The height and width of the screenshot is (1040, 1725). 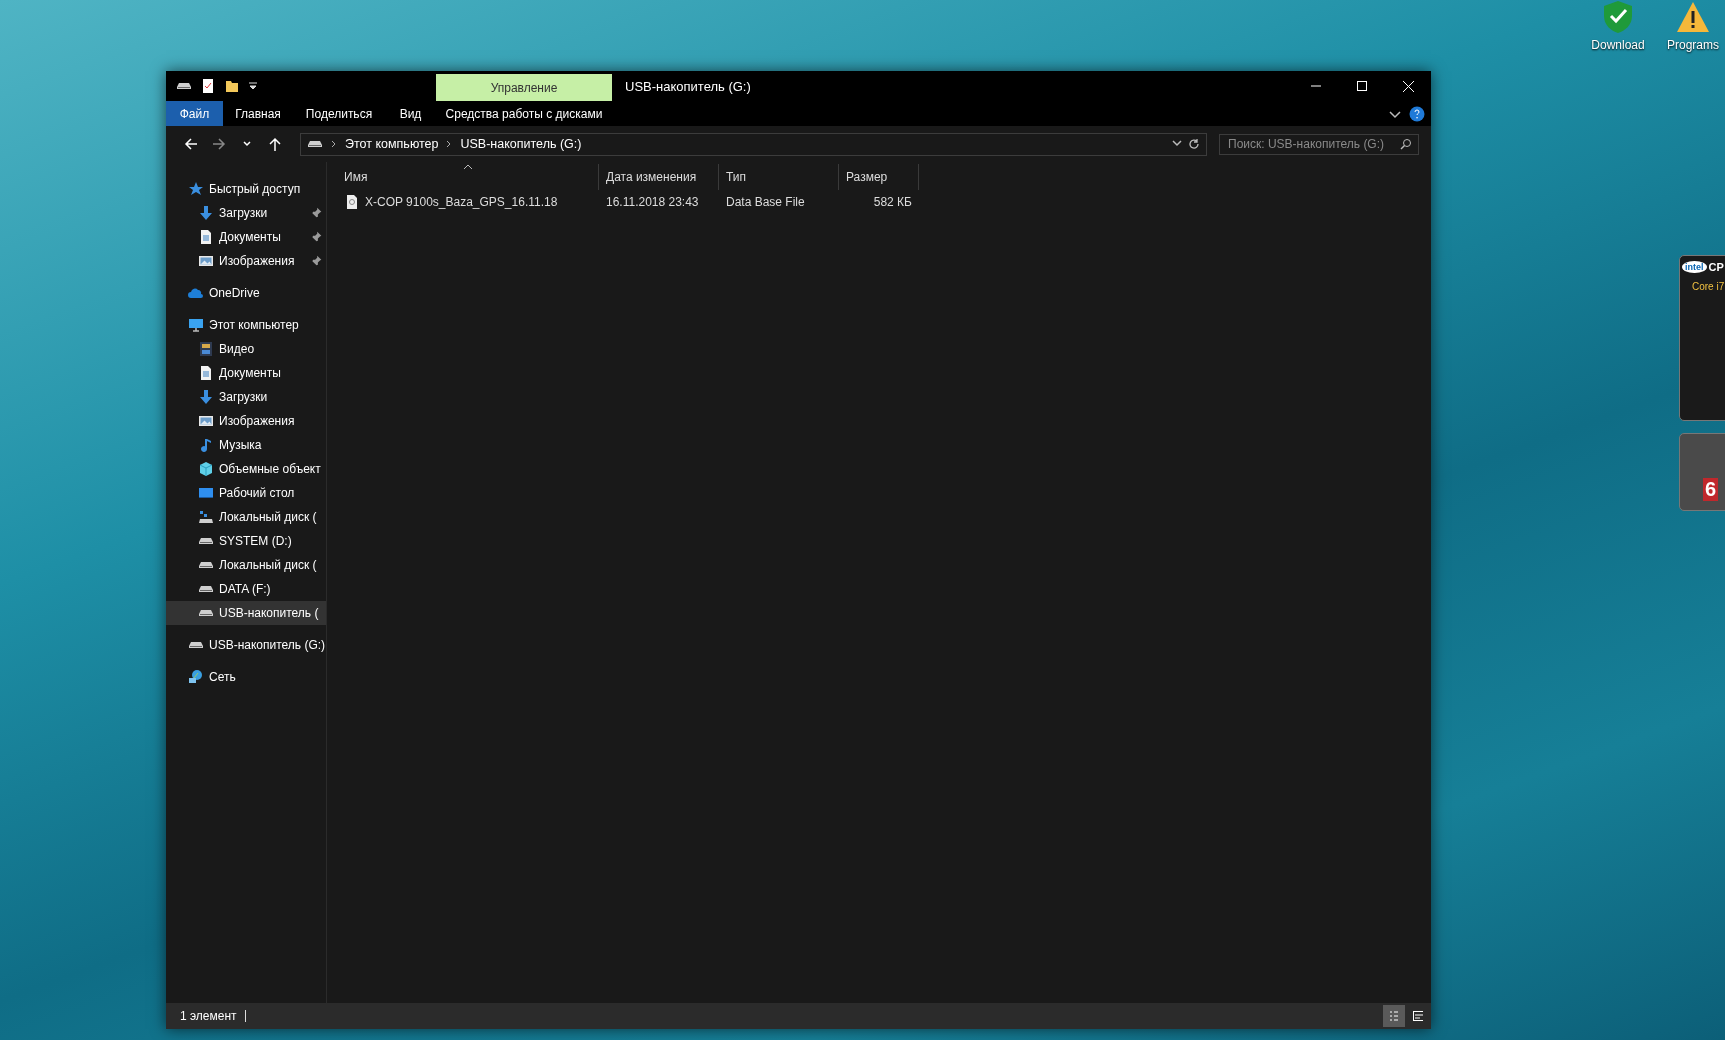 What do you see at coordinates (246, 613) in the screenshot?
I see `nav-item: USB-накопитель (` at bounding box center [246, 613].